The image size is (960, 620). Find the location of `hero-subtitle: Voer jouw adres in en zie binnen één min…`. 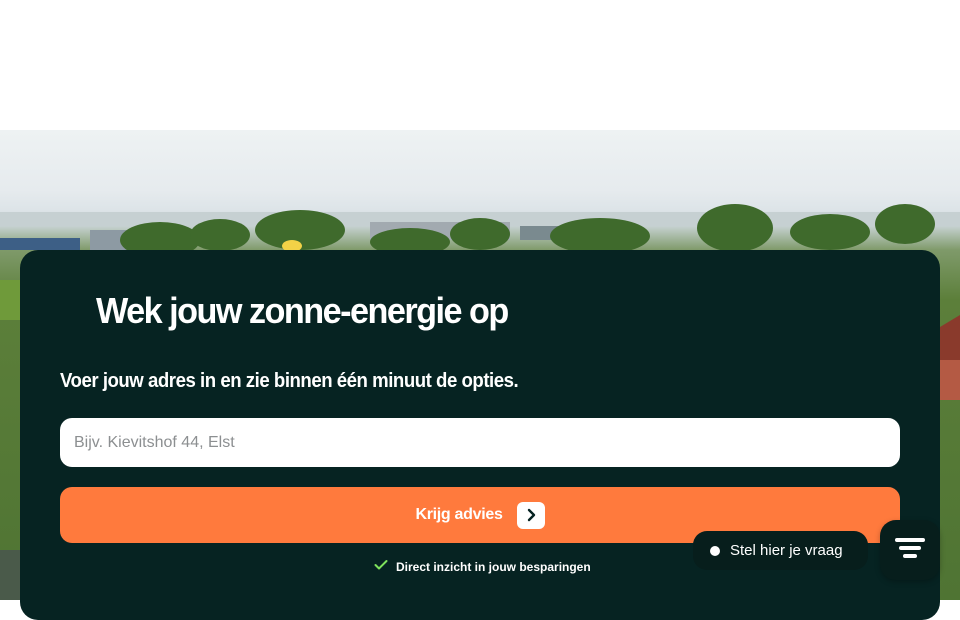

hero-subtitle: Voer jouw adres in en zie binnen één min… is located at coordinates (289, 381).